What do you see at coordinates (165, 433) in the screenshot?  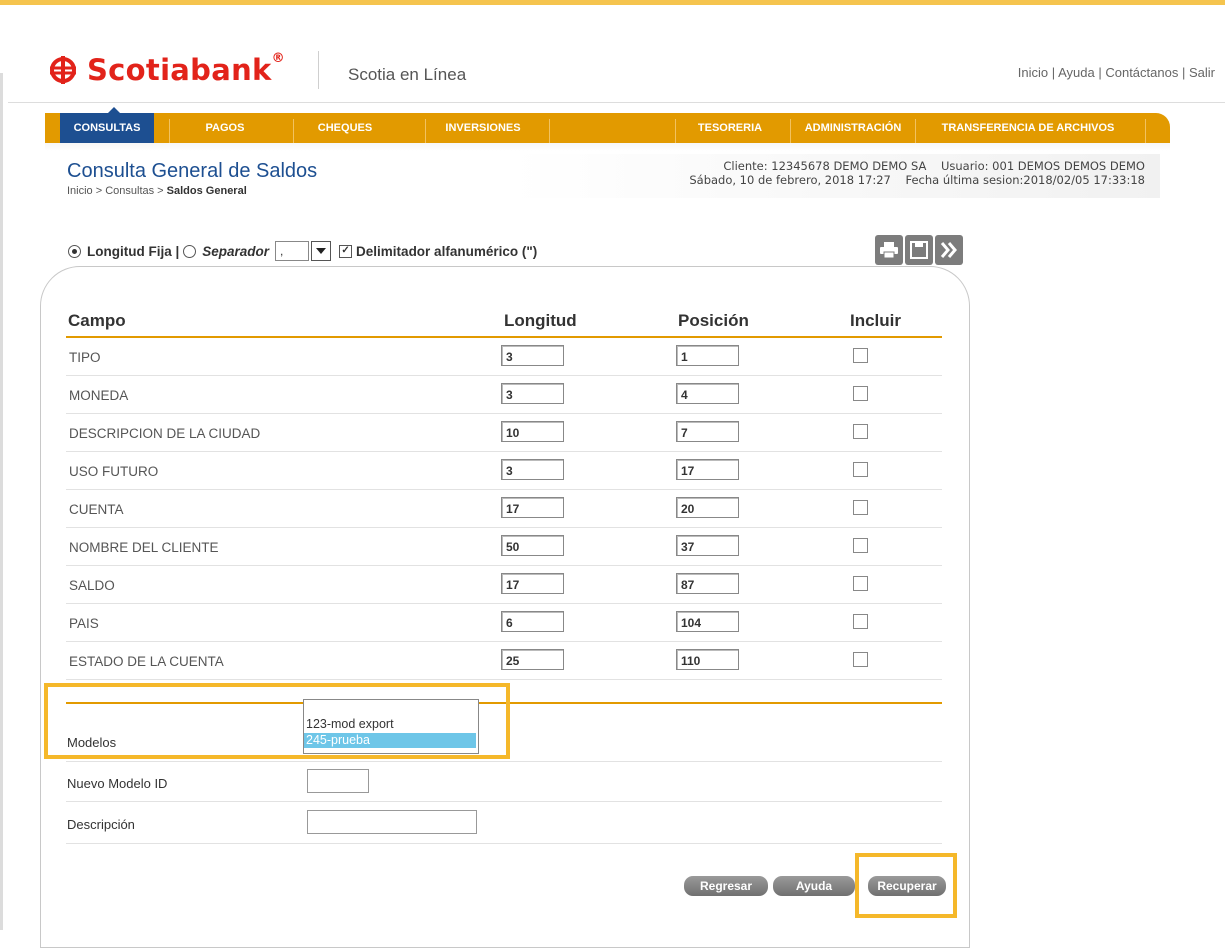 I see `field-name: DESCRIPCION DE LA CIUDAD` at bounding box center [165, 433].